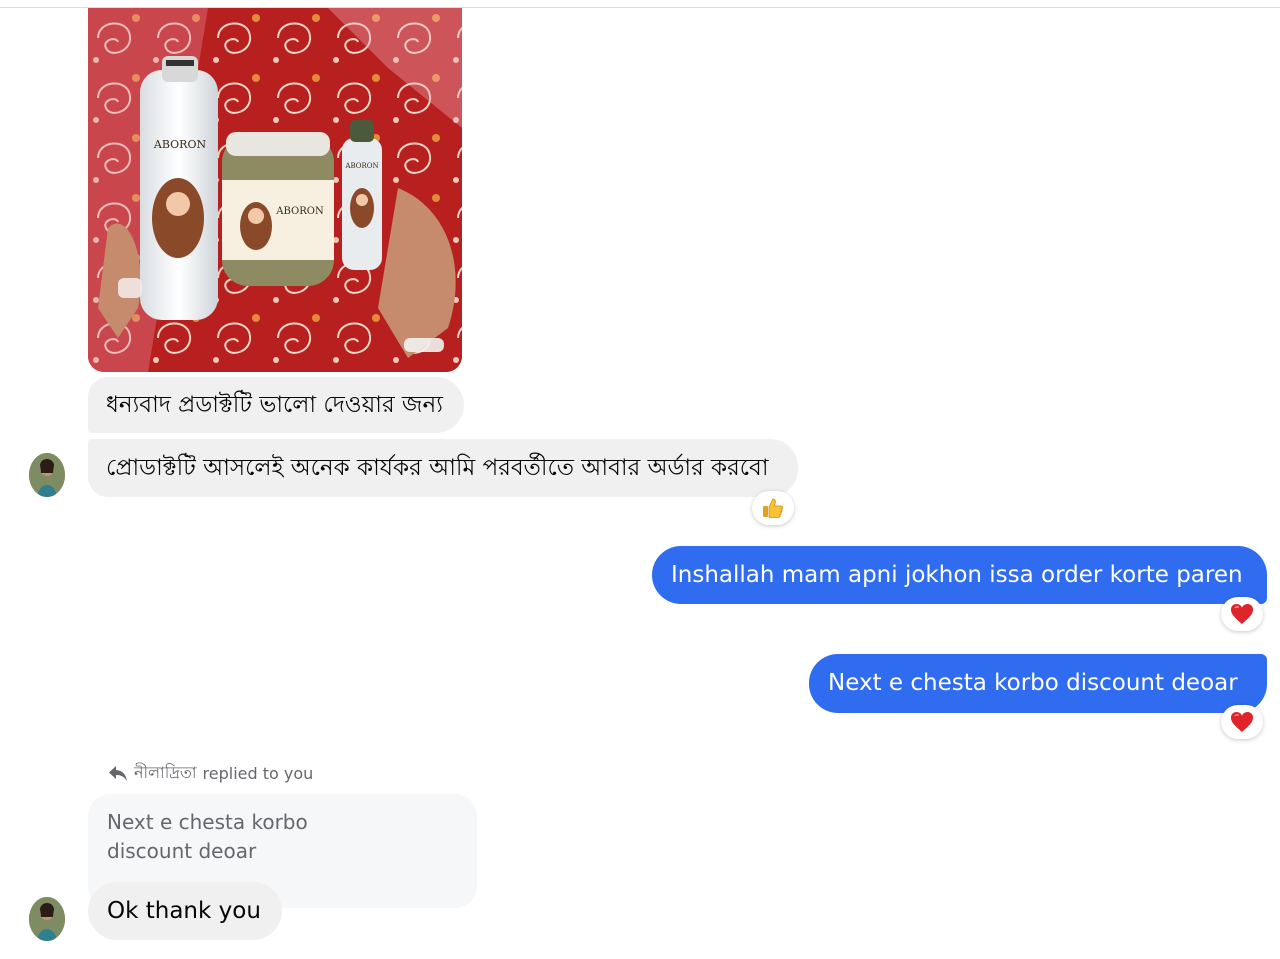  I want to click on message-text: Ok thank you, so click(184, 911).